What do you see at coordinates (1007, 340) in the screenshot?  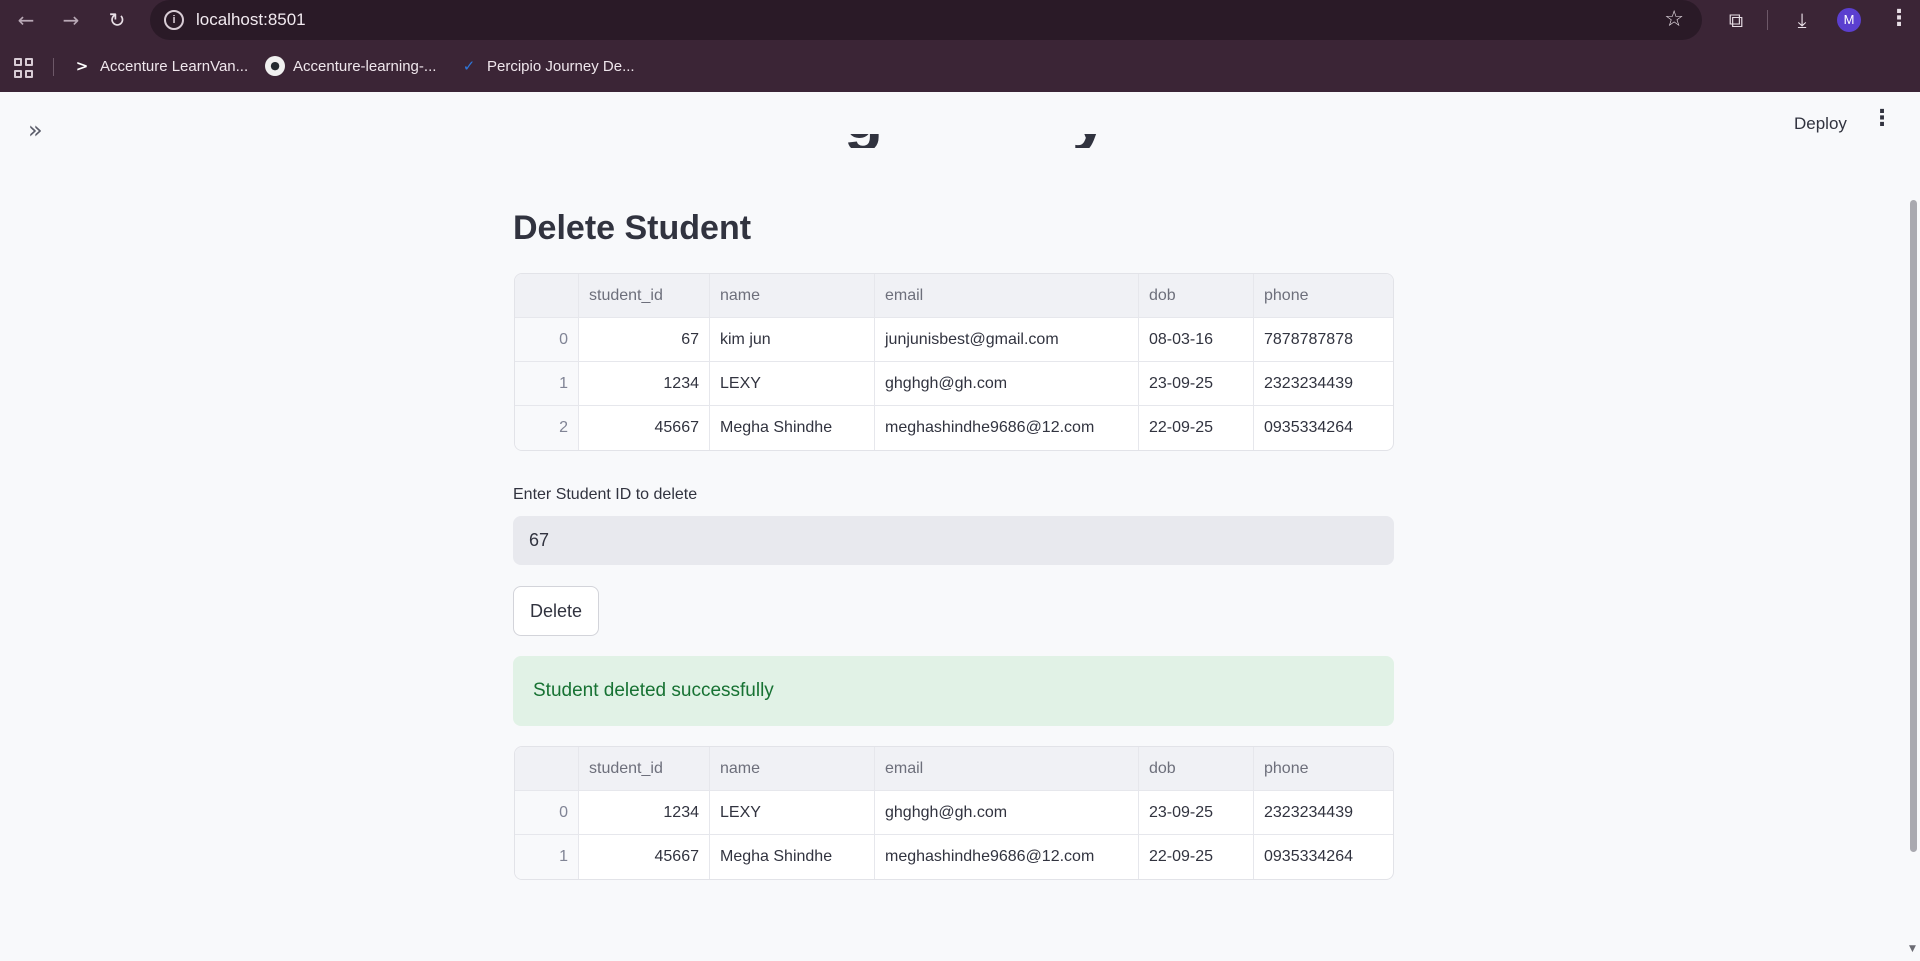 I see `cell-email: junjunisbest@gmail.com` at bounding box center [1007, 340].